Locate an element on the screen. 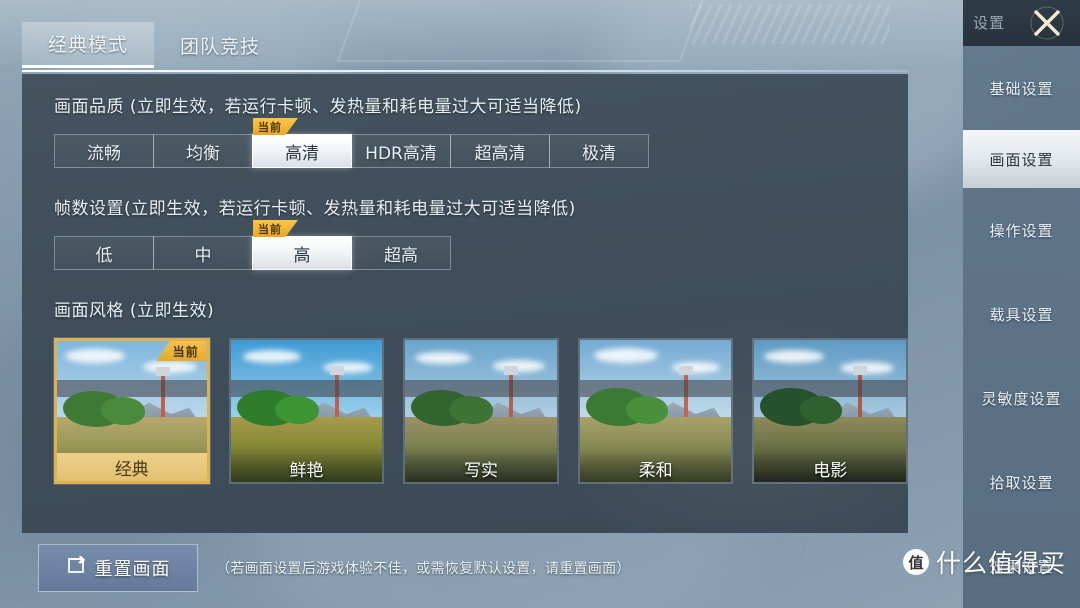  reset-graphics-button: 重置画面 is located at coordinates (118, 568).